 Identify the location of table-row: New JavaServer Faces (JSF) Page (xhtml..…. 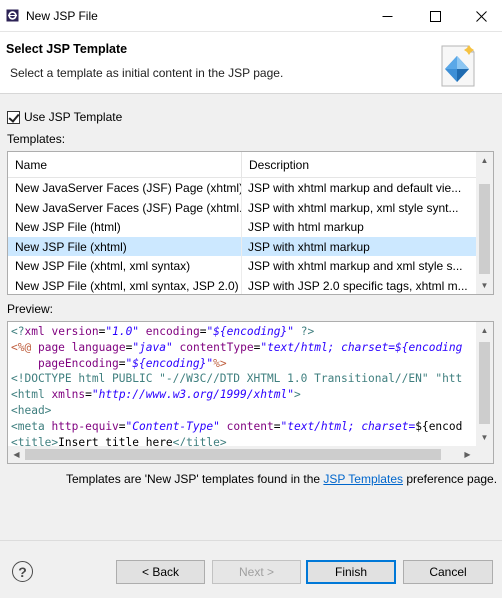
(250, 207).